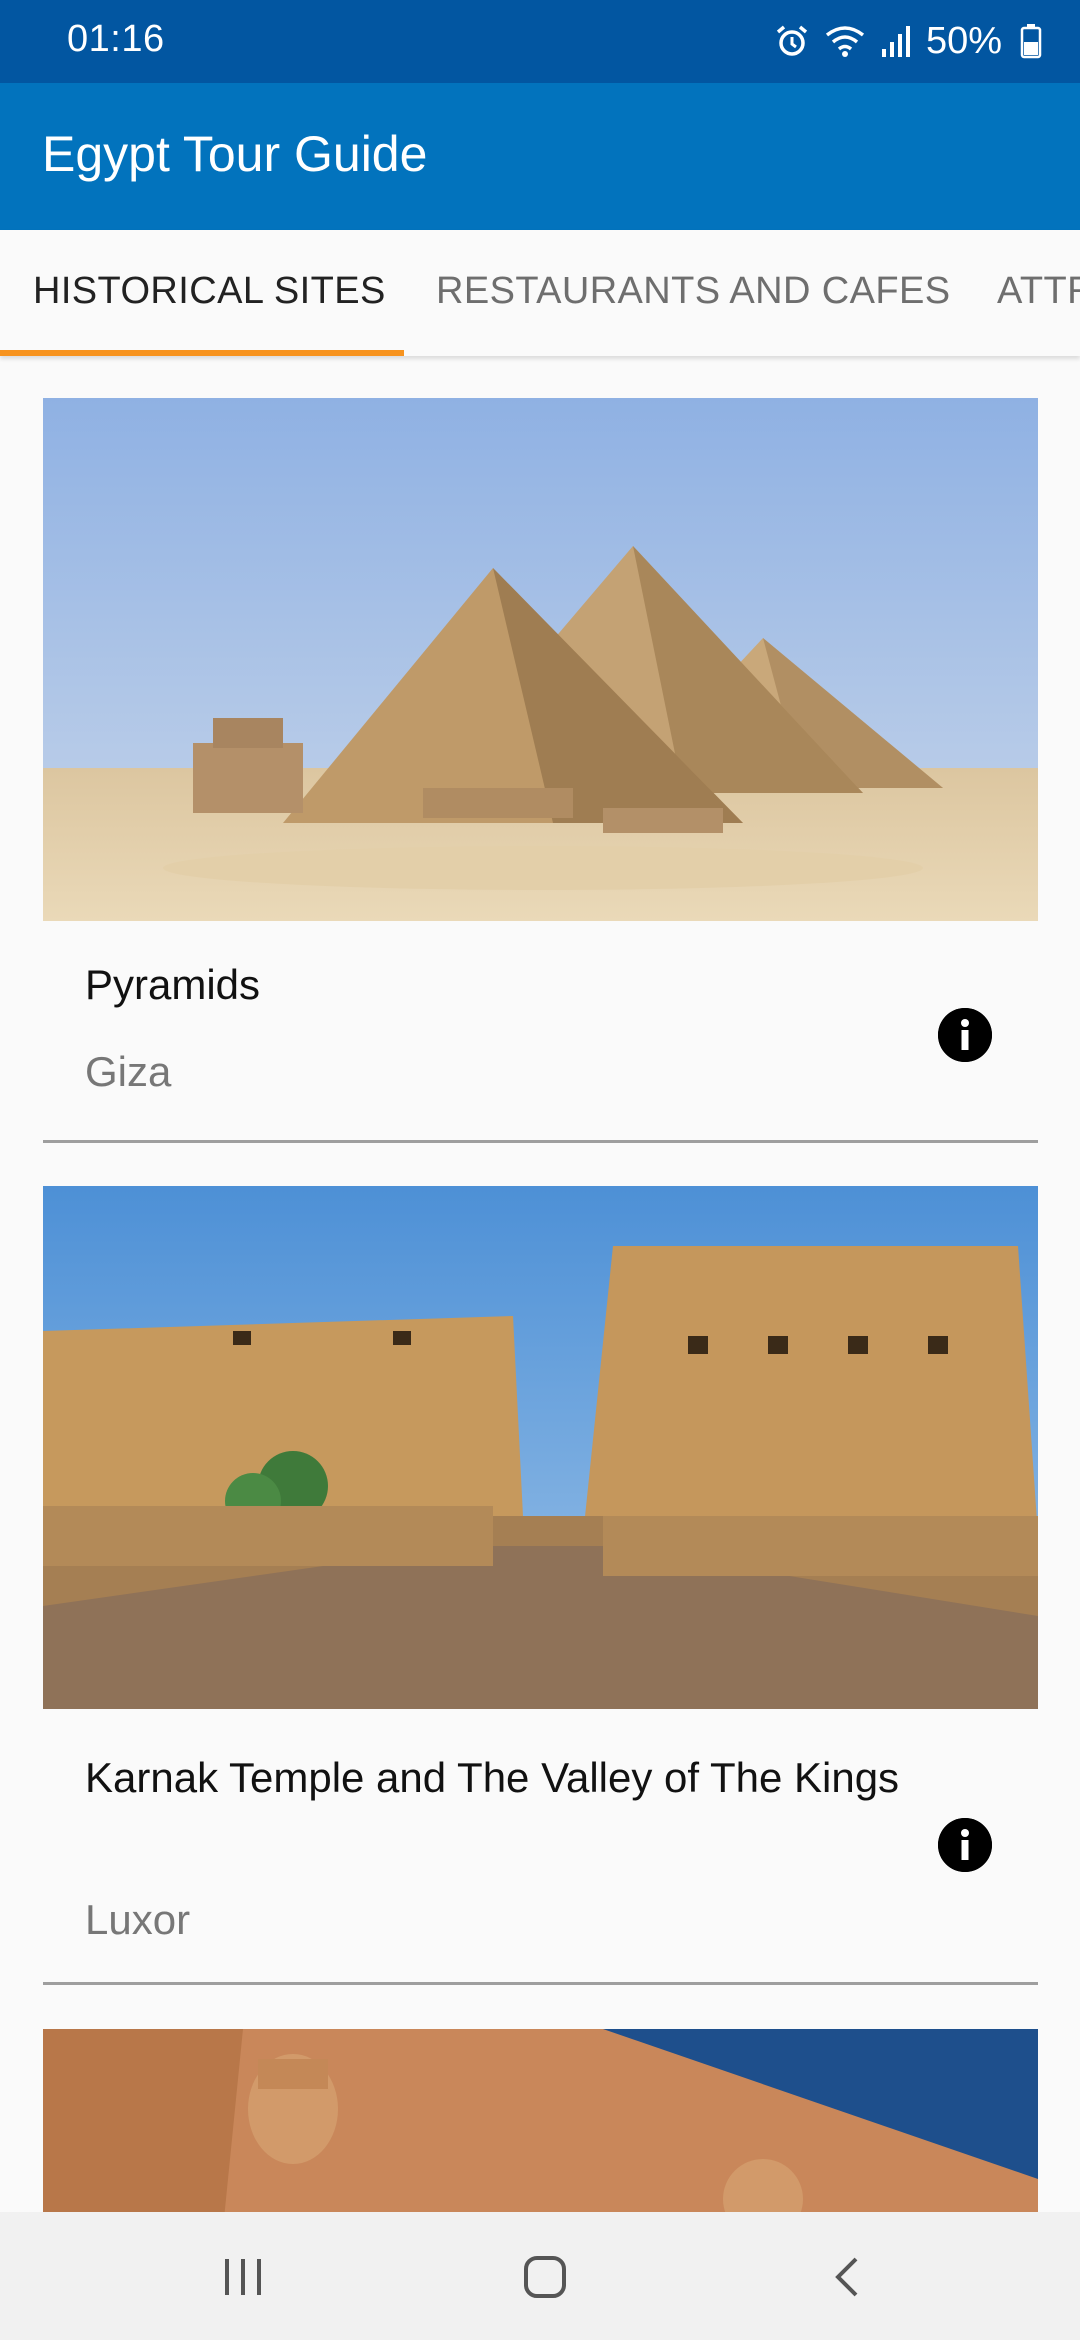 Image resolution: width=1080 pixels, height=2340 pixels. I want to click on app-title: Egypt Tour Guide, so click(235, 154).